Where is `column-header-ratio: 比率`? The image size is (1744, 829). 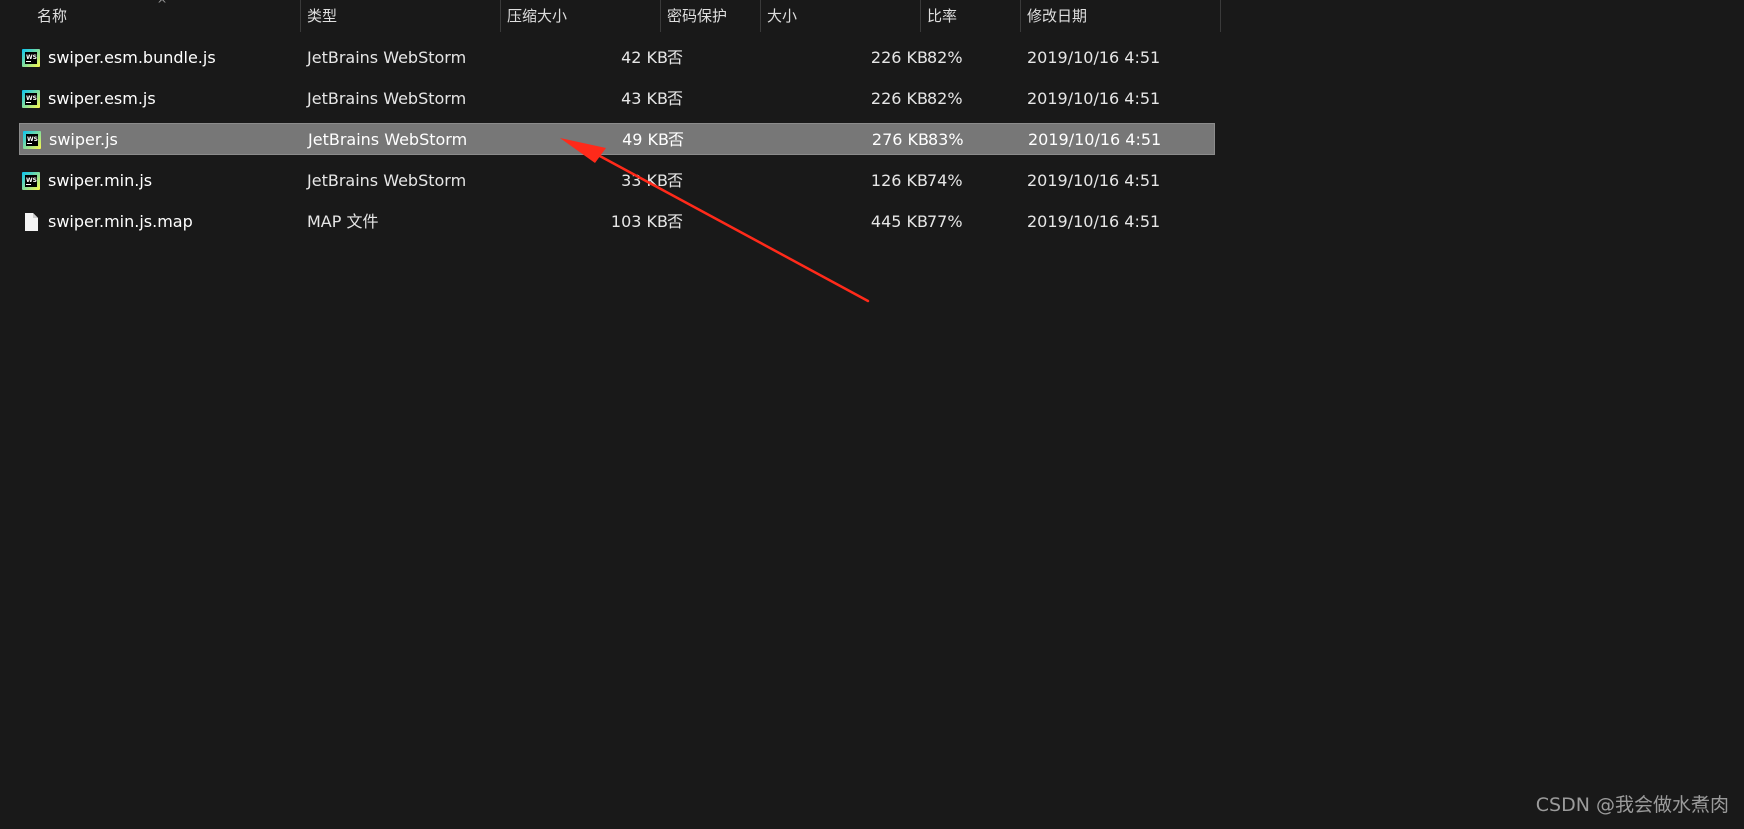
column-header-ratio: 比率 is located at coordinates (970, 16).